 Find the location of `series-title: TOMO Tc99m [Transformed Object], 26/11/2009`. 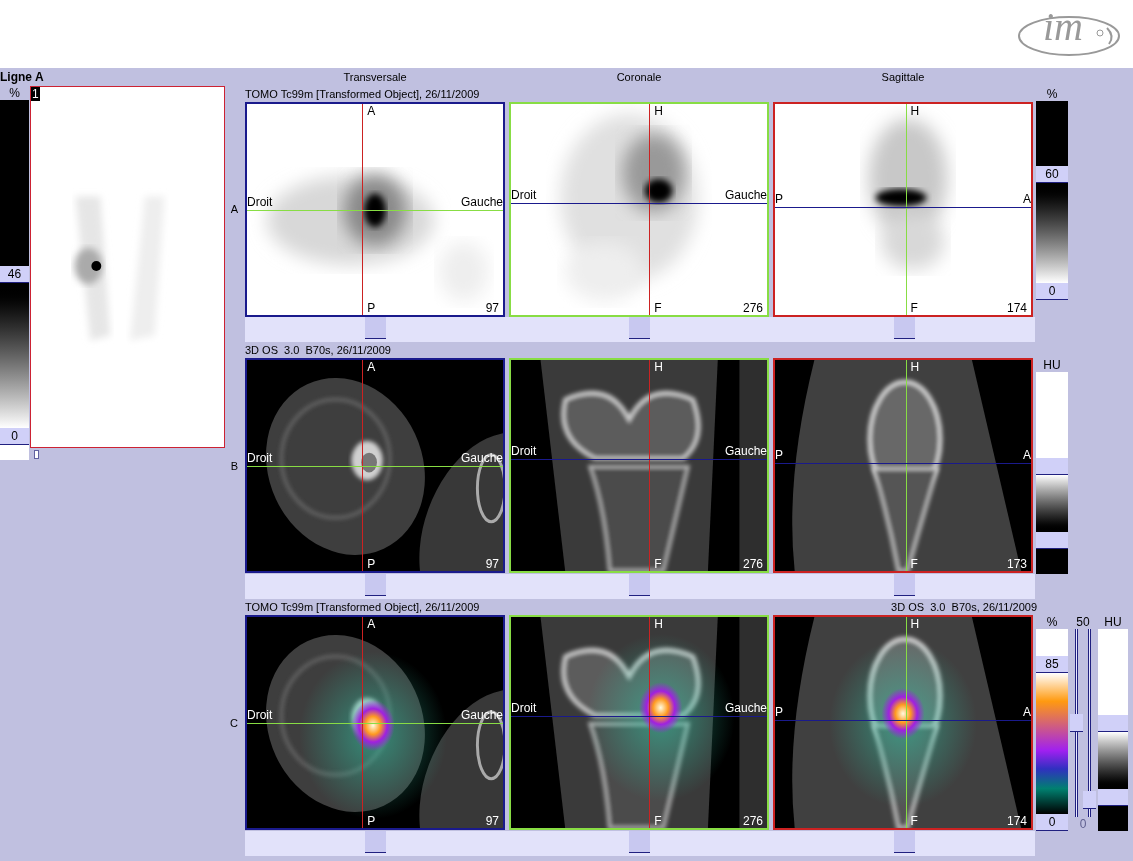

series-title: TOMO Tc99m [Transformed Object], 26/11/2009 is located at coordinates (362, 607).